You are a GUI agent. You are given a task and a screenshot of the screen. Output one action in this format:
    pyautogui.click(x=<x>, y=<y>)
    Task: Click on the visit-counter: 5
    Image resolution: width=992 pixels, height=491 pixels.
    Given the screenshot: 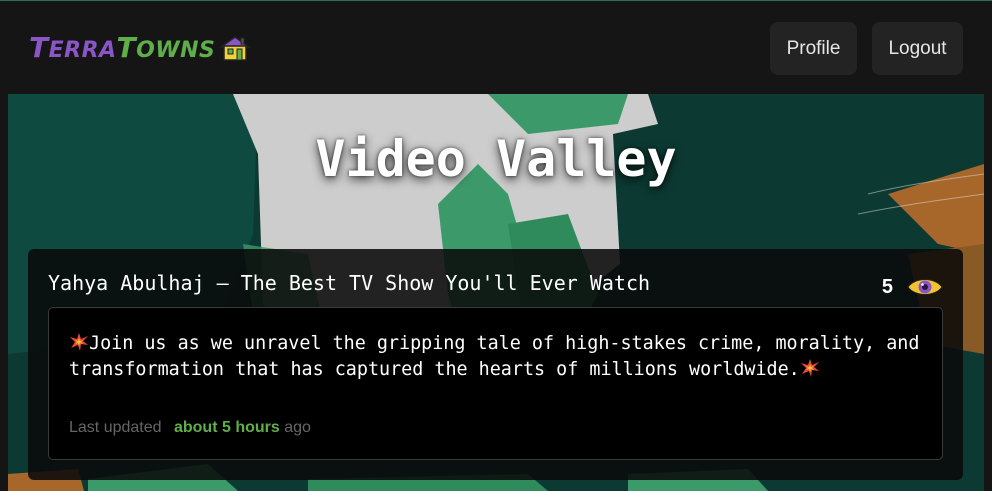 What is the action you would take?
    pyautogui.click(x=912, y=287)
    